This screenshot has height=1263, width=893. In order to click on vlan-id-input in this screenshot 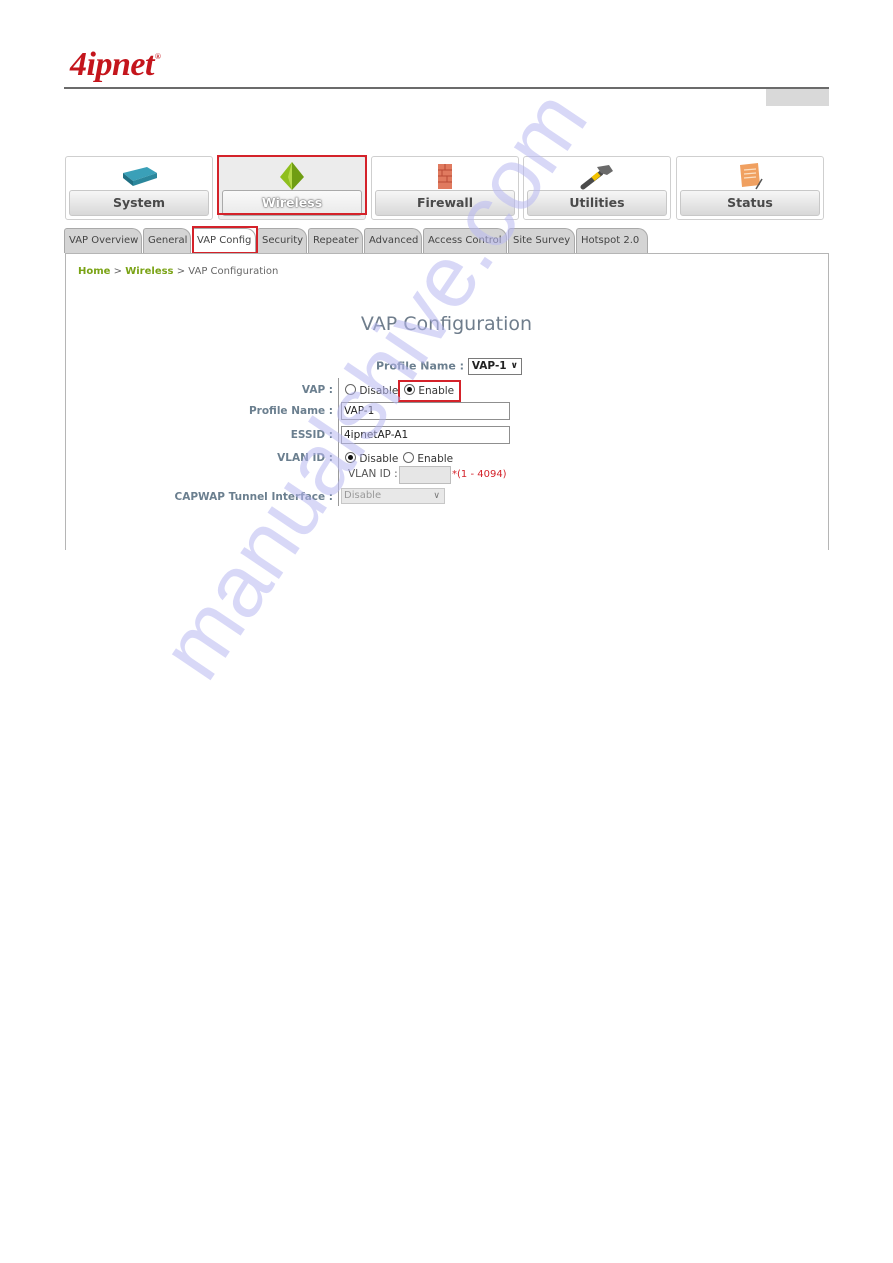, I will do `click(425, 475)`.